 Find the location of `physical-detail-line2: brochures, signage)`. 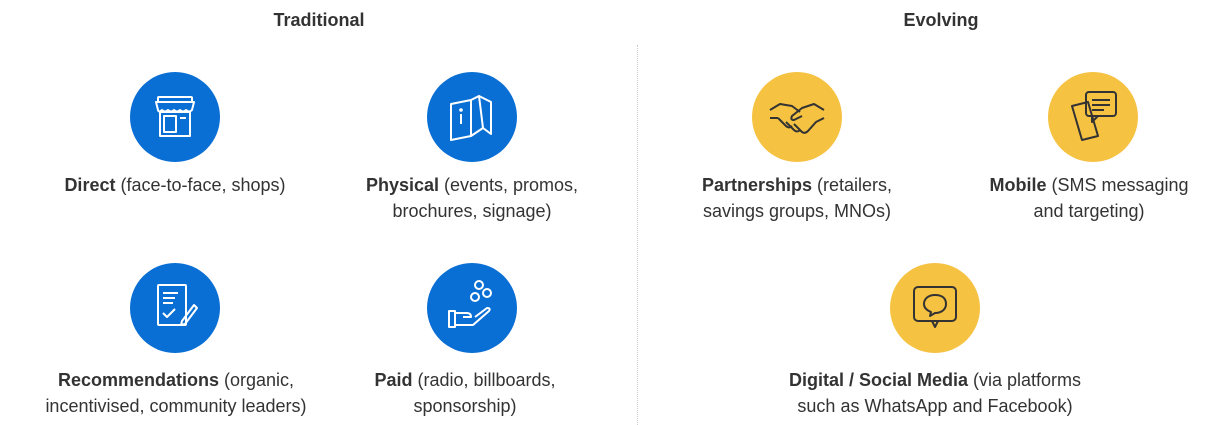

physical-detail-line2: brochures, signage) is located at coordinates (472, 211).